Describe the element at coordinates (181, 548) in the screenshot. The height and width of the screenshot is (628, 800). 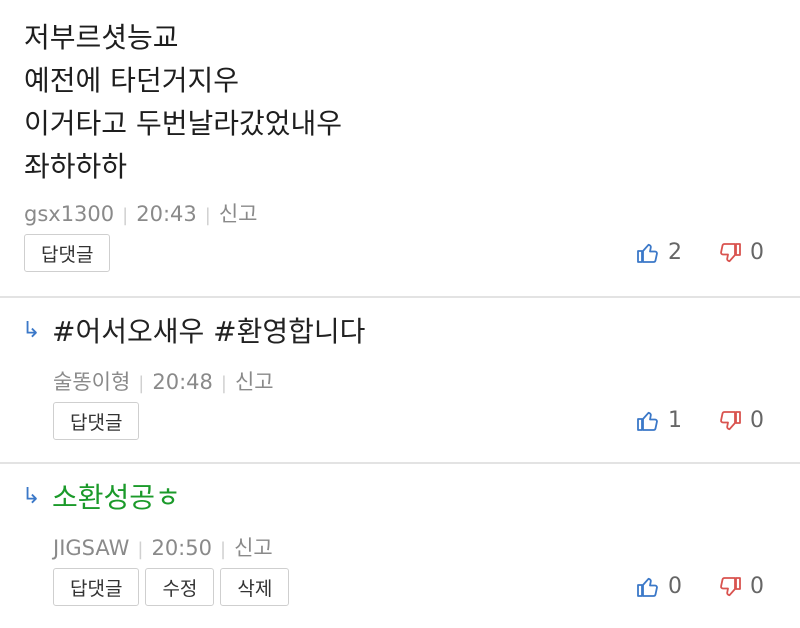
I see `comment-time: 20:50` at that location.